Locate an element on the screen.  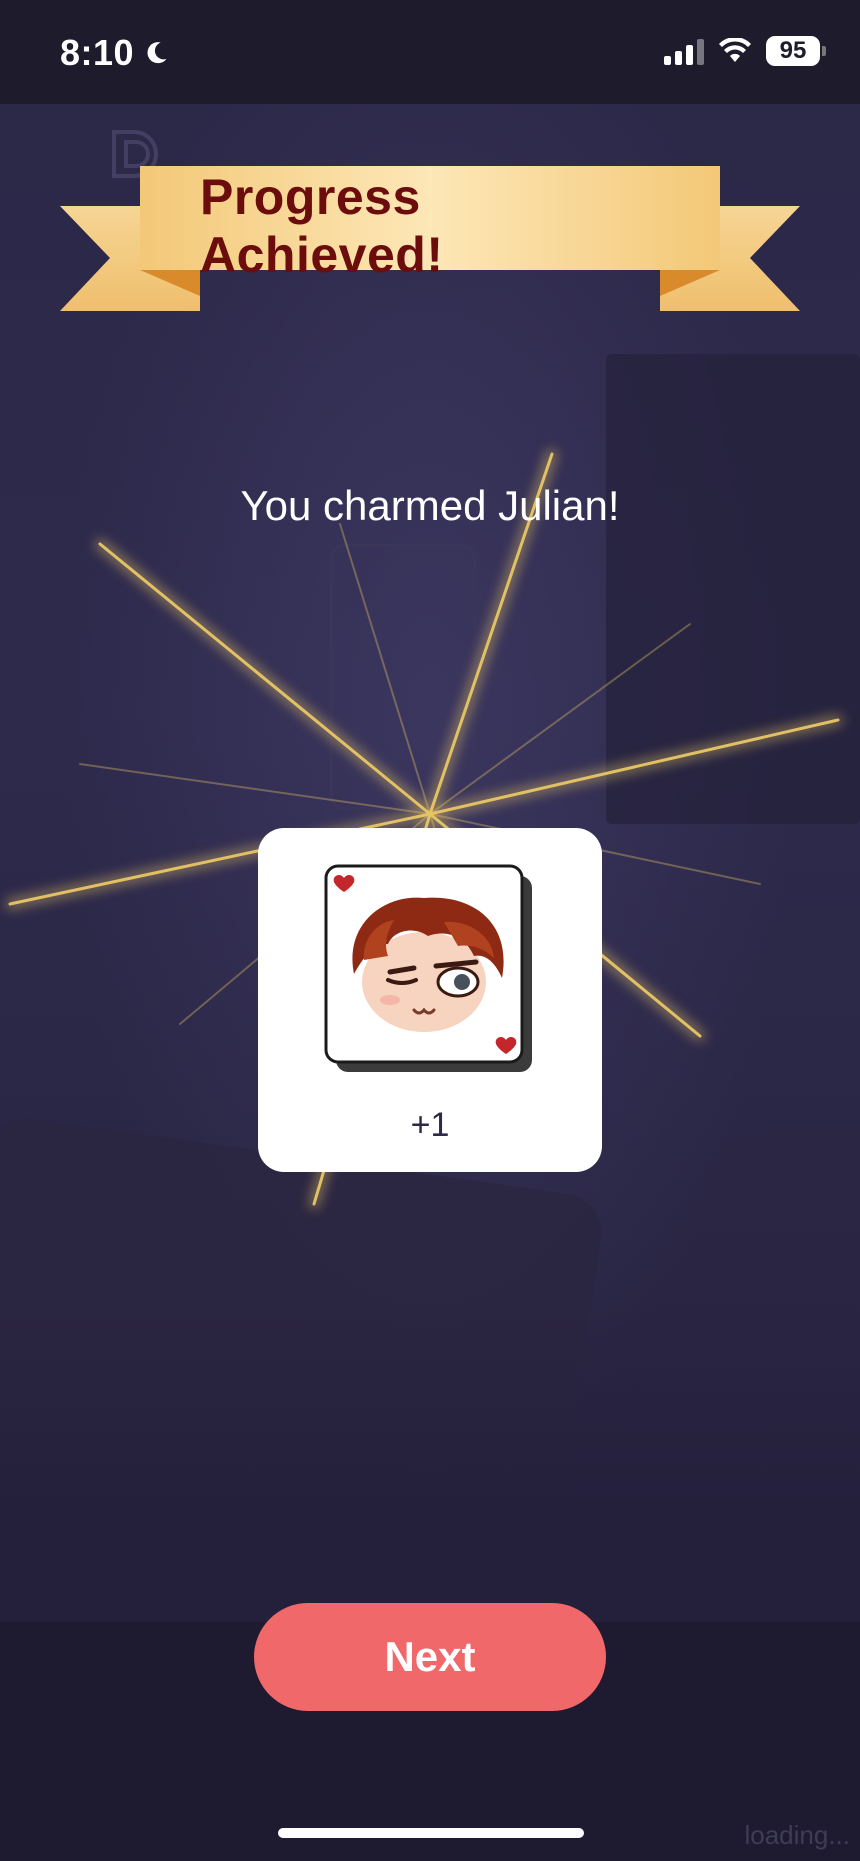
status-indicators: 95 is located at coordinates (745, 51).